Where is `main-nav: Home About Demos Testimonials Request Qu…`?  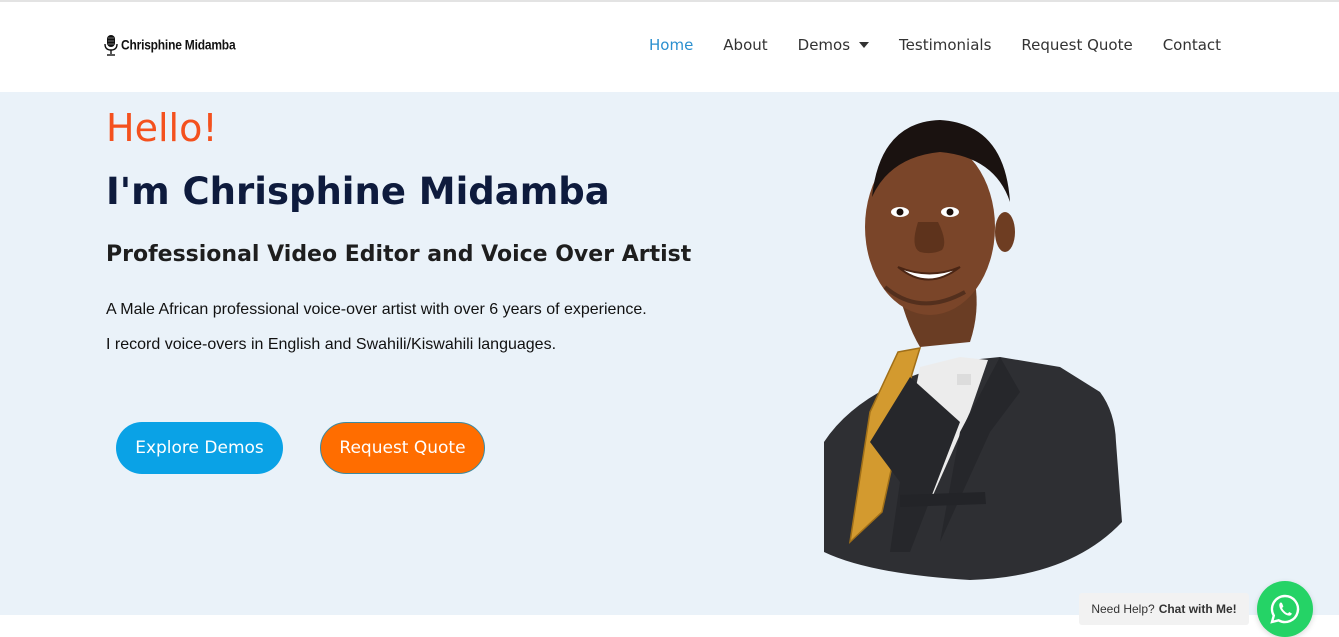
main-nav: Home About Demos Testimonials Request Qu… is located at coordinates (935, 45).